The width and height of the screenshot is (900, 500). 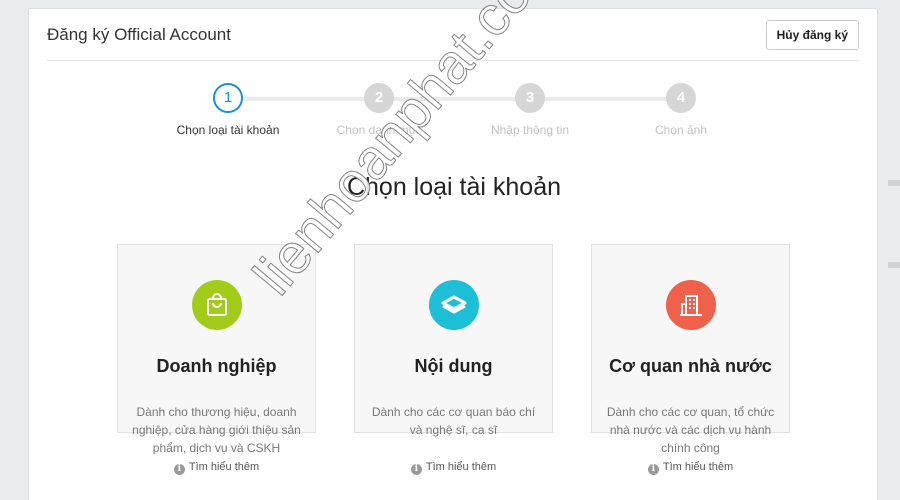 I want to click on card-title: Doanh nghiệp, so click(x=216, y=366).